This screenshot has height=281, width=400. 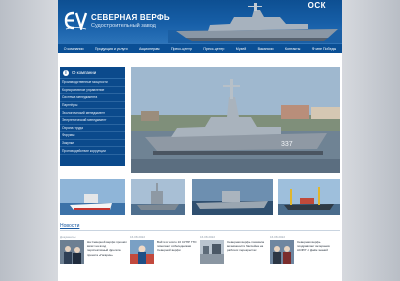 What do you see at coordinates (130, 17) in the screenshot?
I see `brand-title: СЕВЕРНАЯ ВЕРФЬ` at bounding box center [130, 17].